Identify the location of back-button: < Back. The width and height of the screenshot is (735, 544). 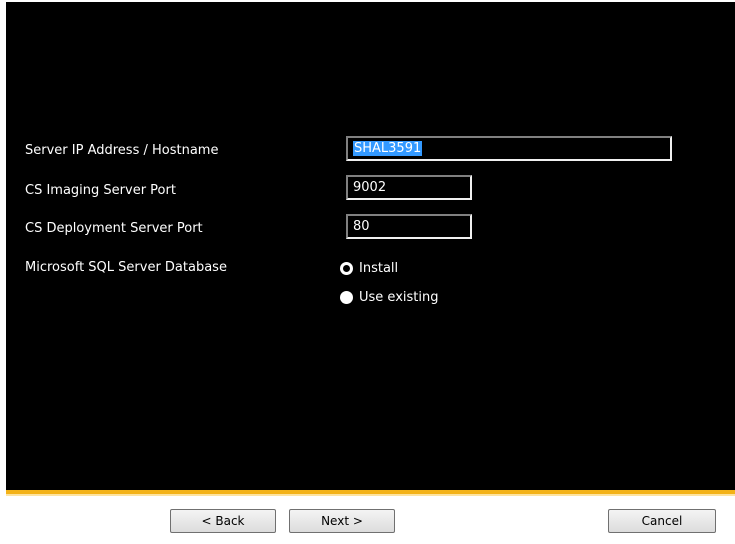
(223, 521).